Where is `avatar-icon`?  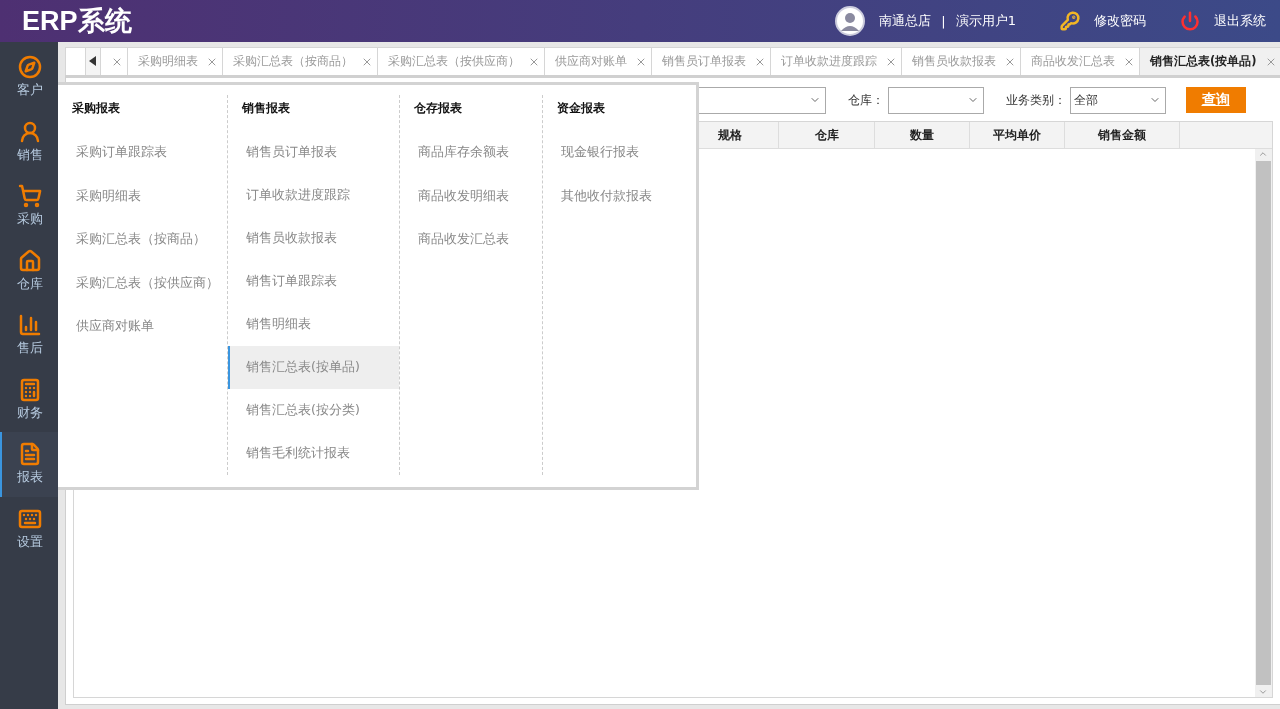
avatar-icon is located at coordinates (850, 21).